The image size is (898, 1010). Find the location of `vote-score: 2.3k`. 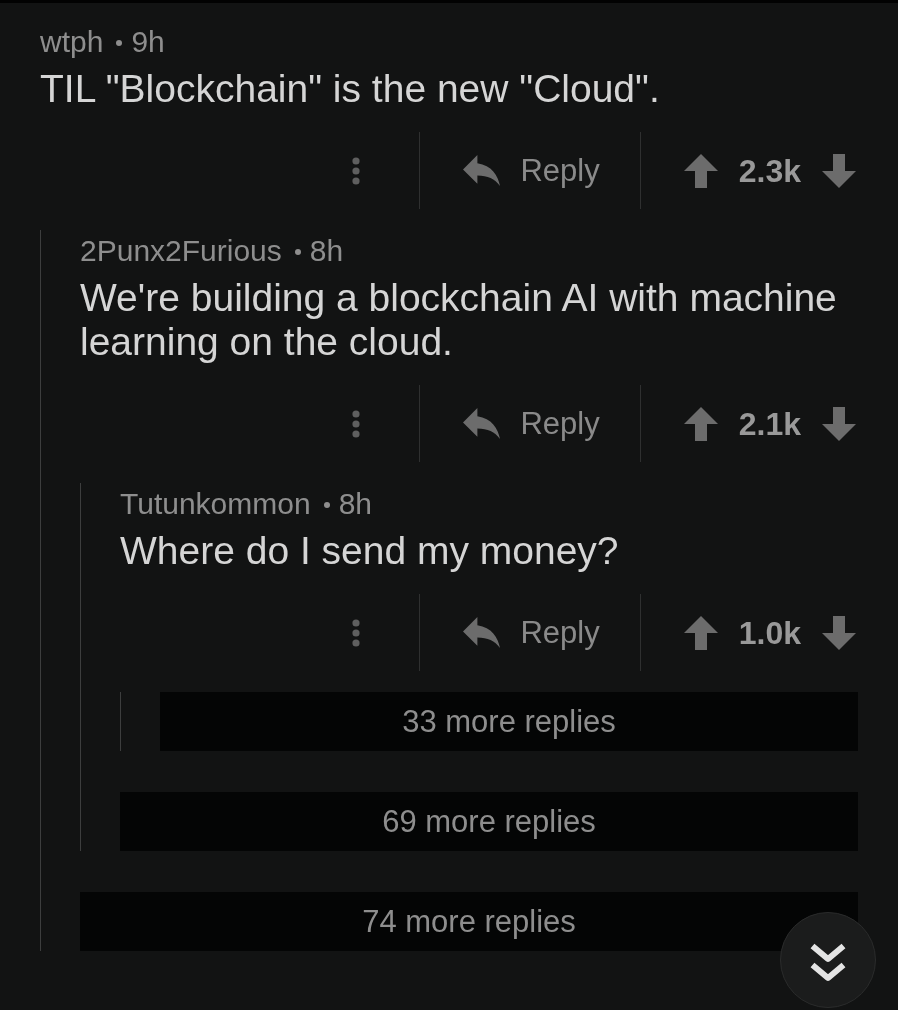

vote-score: 2.3k is located at coordinates (769, 170).